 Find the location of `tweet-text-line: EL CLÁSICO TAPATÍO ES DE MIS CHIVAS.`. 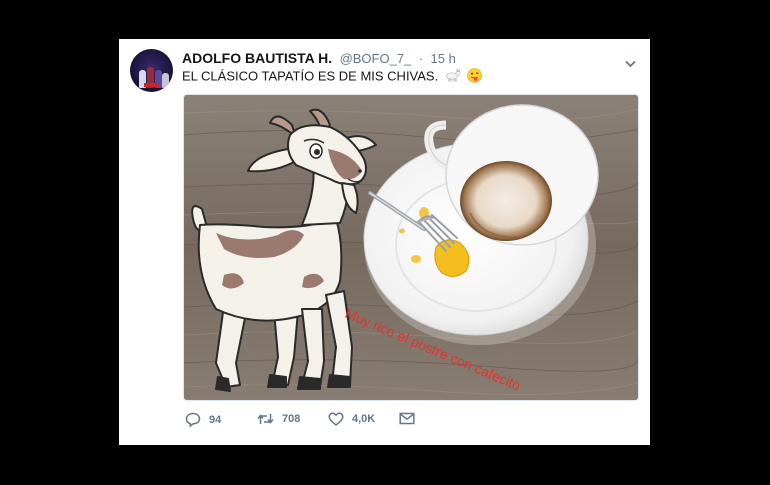

tweet-text-line: EL CLÁSICO TAPATÍO ES DE MIS CHIVAS. is located at coordinates (332, 77).